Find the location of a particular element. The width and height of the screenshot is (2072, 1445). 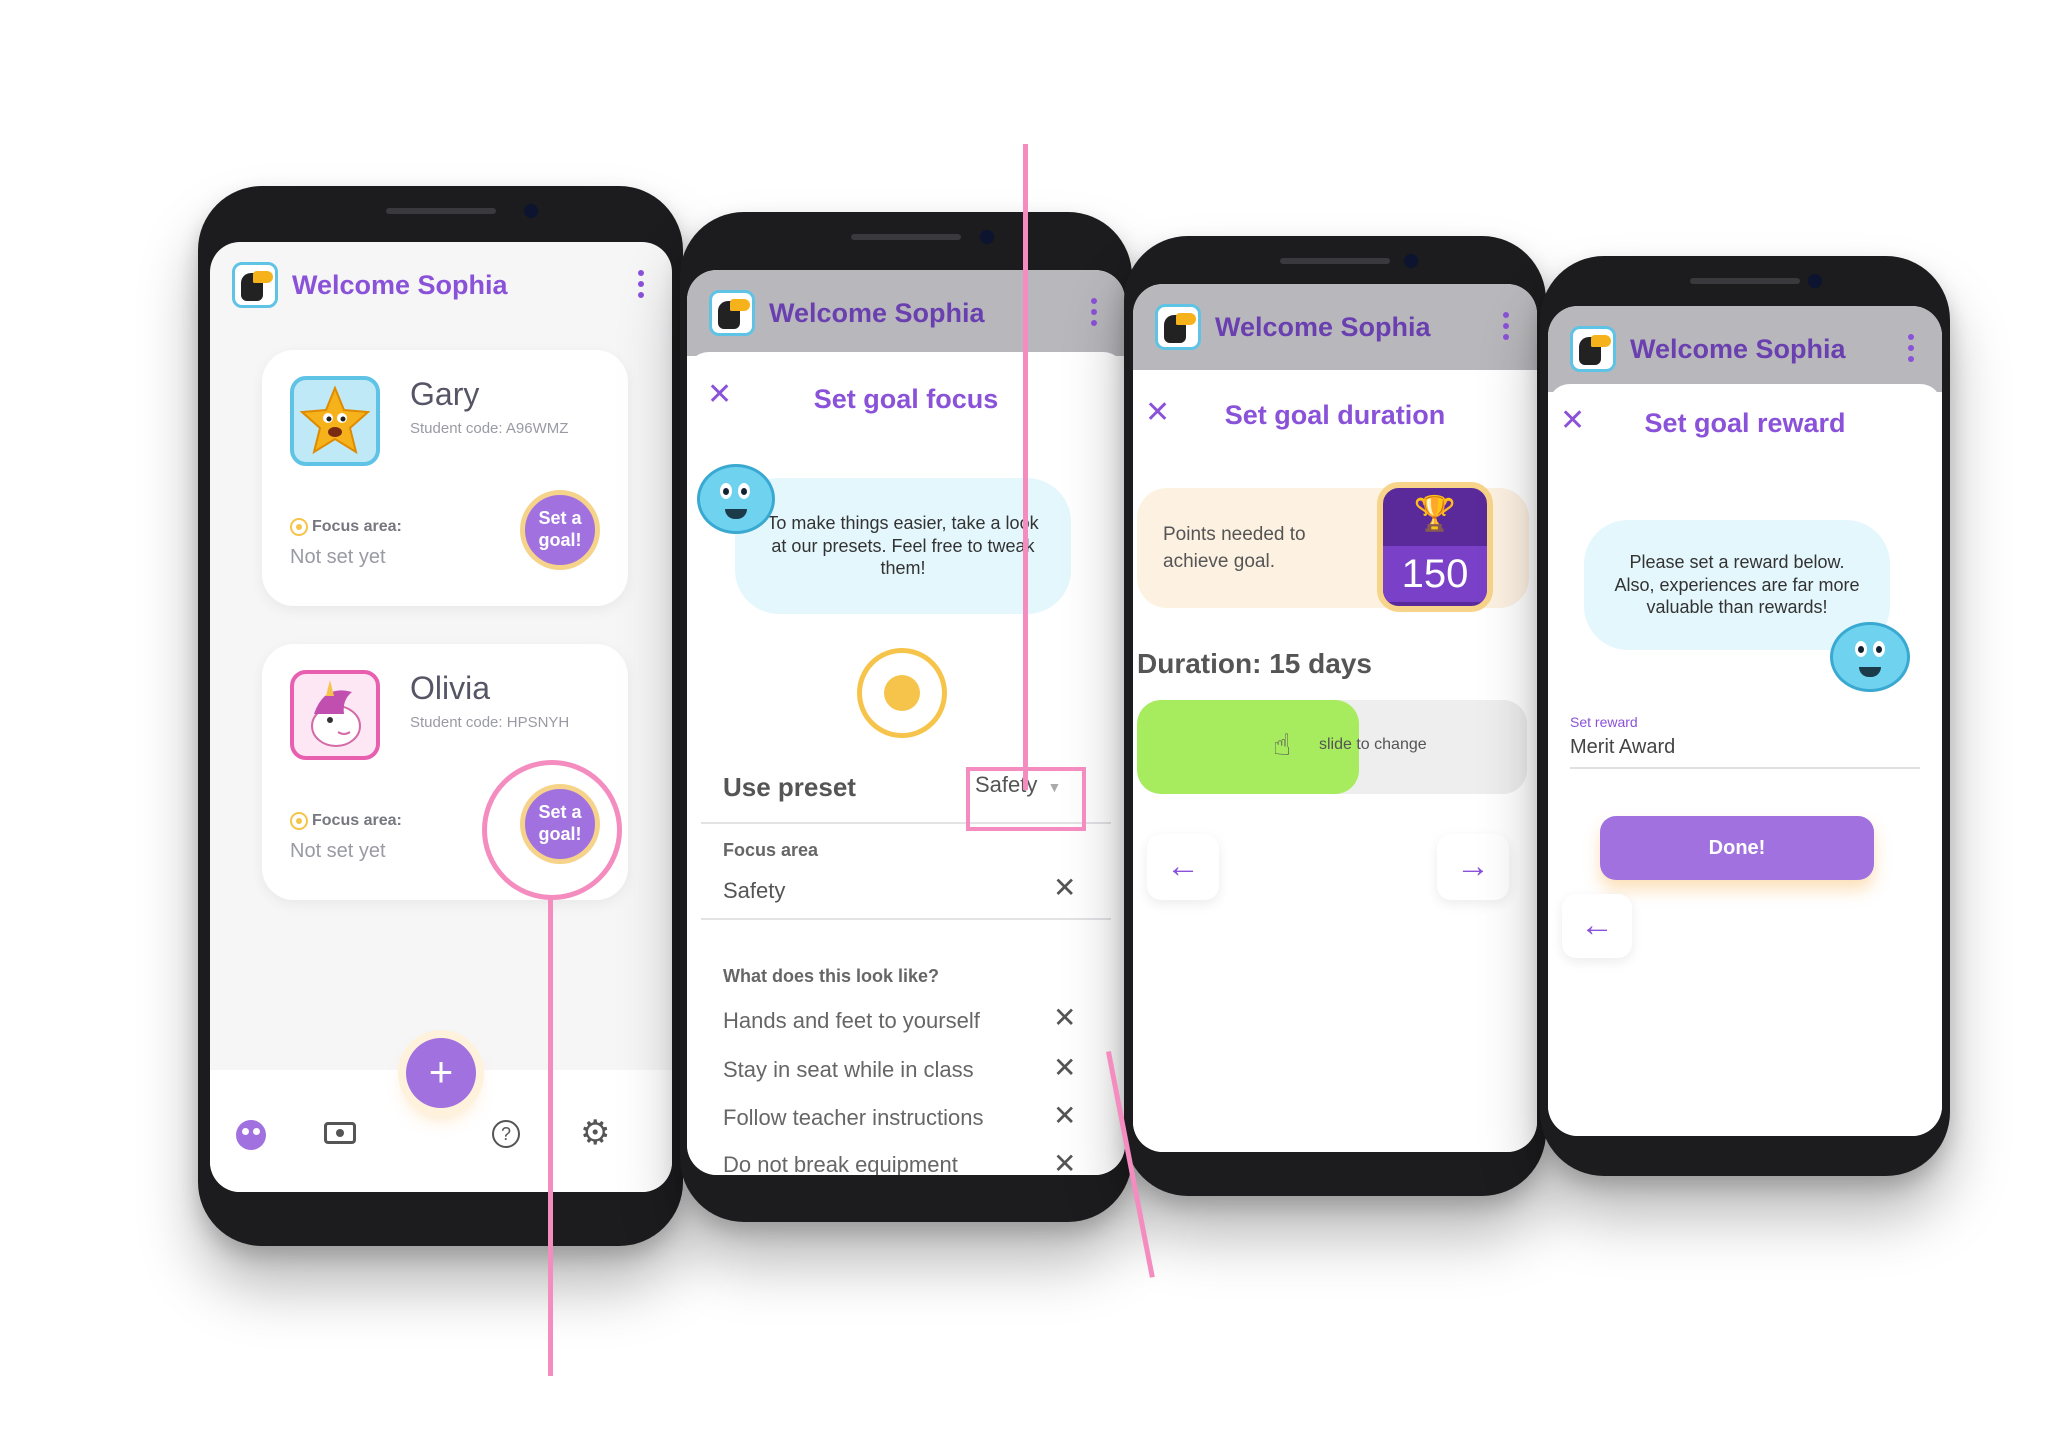

unicorn-character-icon is located at coordinates (336, 713).